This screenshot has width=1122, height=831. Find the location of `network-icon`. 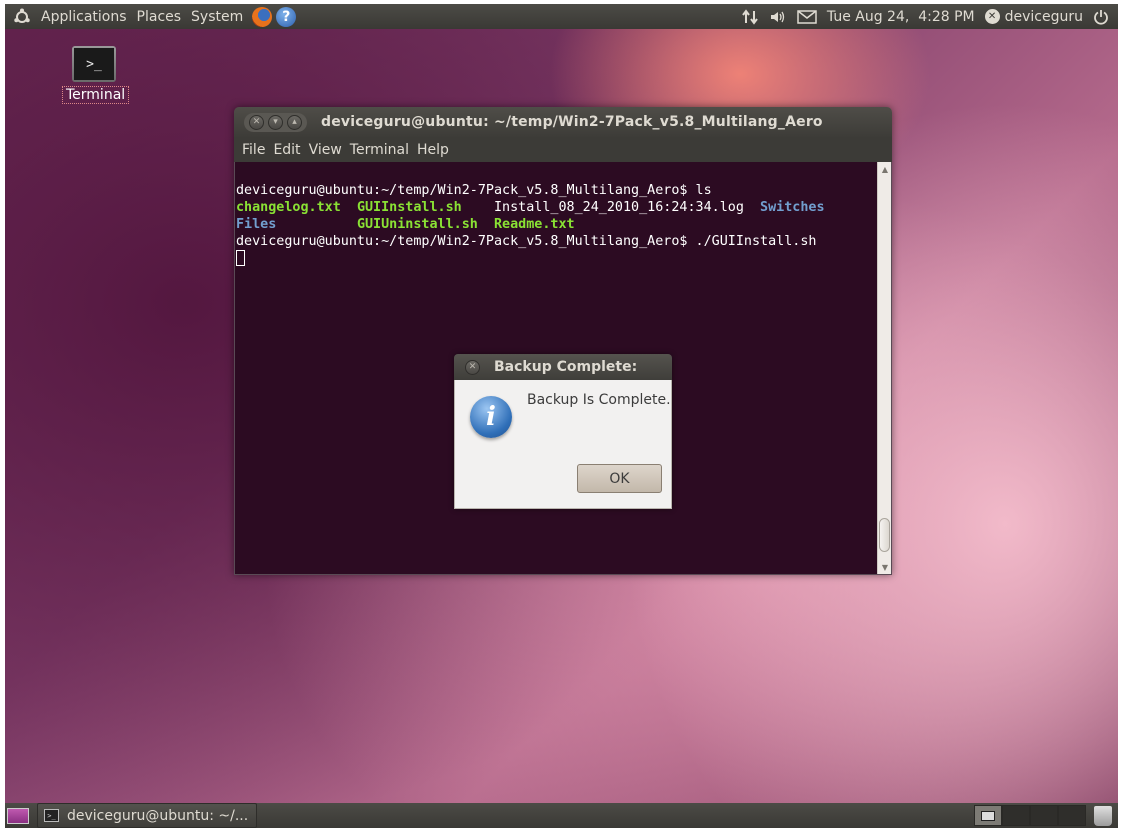

network-icon is located at coordinates (750, 16).